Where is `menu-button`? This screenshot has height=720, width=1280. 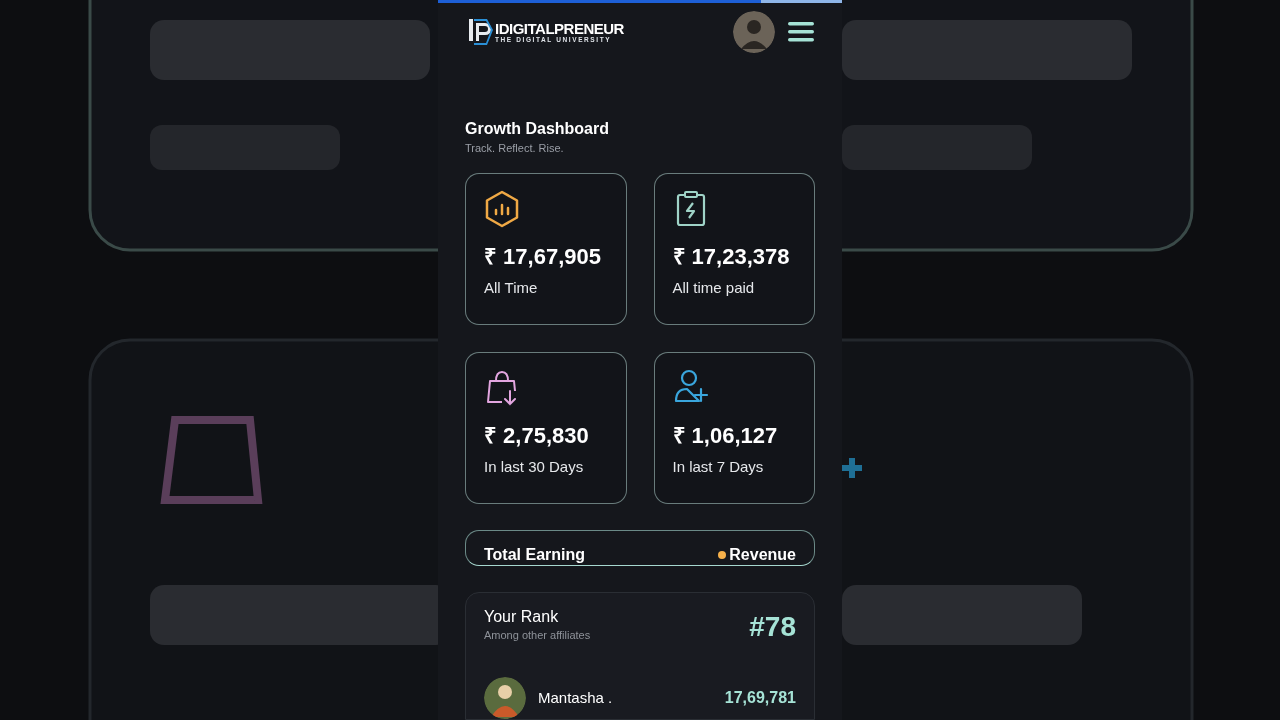
menu-button is located at coordinates (801, 32).